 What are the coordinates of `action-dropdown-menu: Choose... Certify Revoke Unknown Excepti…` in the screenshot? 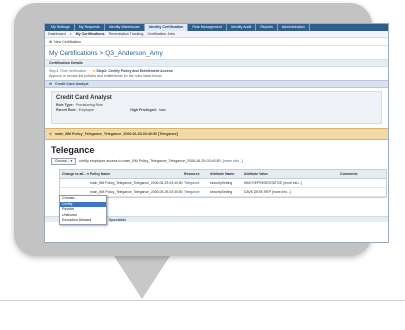 It's located at (83, 210).